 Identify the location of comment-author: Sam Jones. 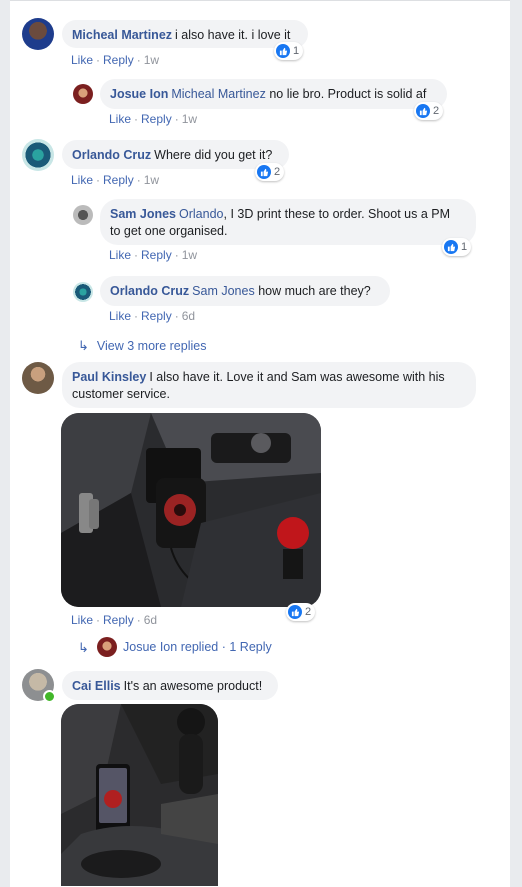
(143, 214).